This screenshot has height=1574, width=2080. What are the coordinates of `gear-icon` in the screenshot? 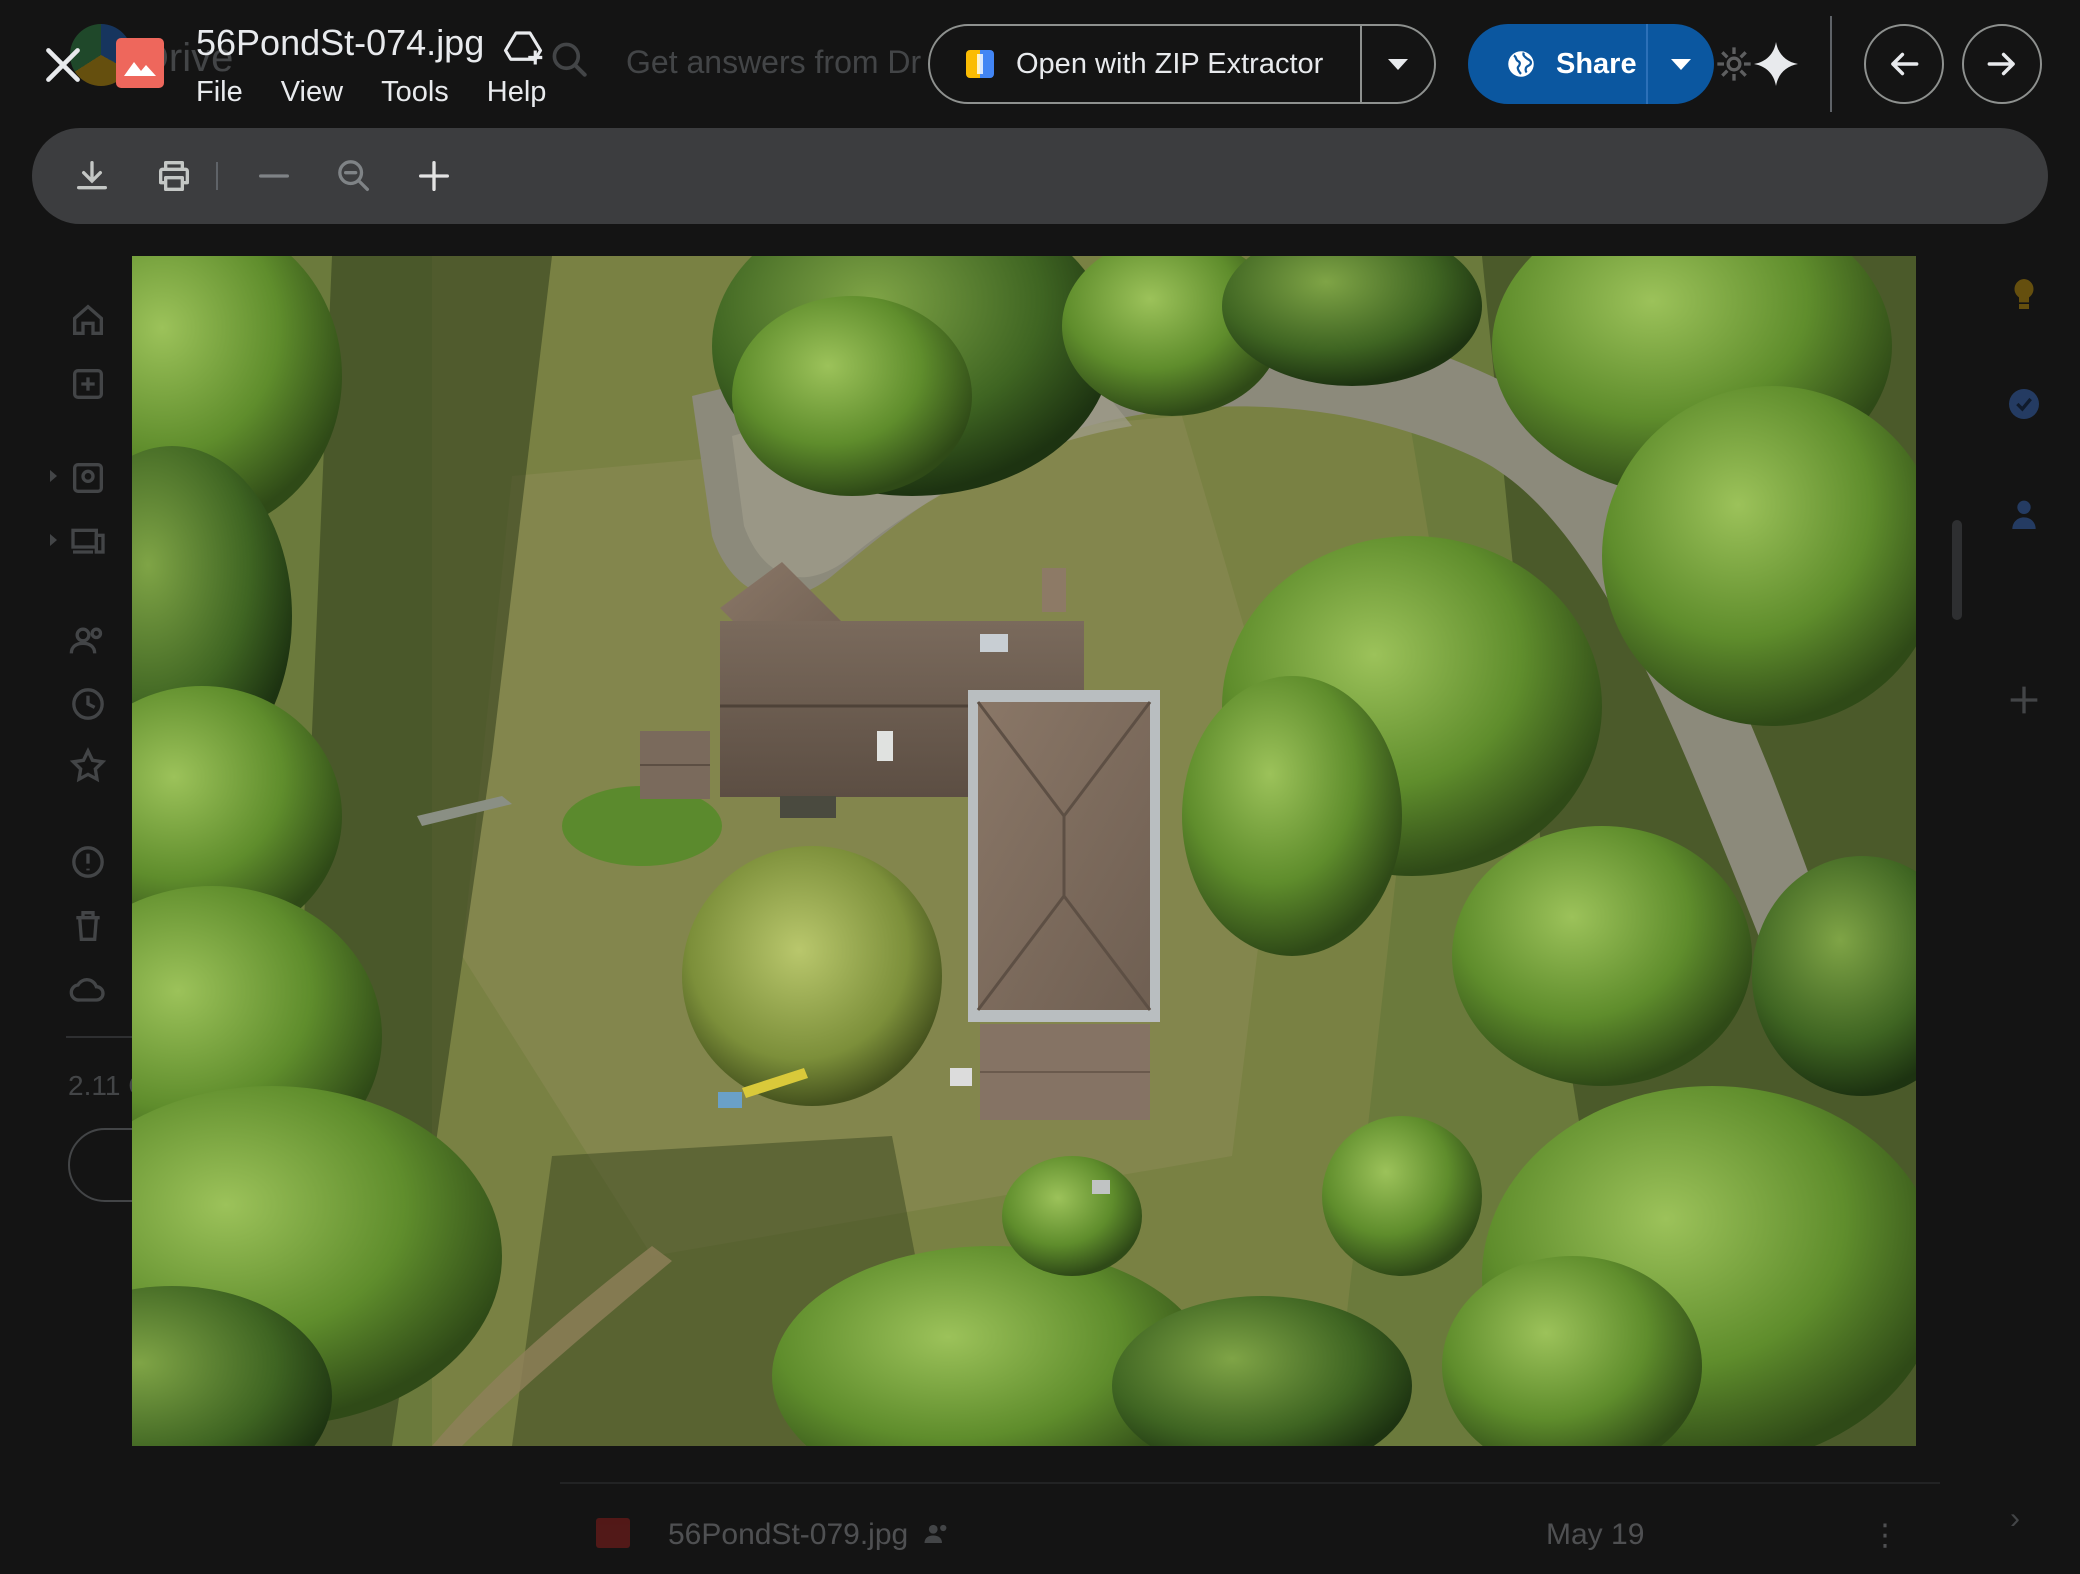 It's located at (1734, 64).